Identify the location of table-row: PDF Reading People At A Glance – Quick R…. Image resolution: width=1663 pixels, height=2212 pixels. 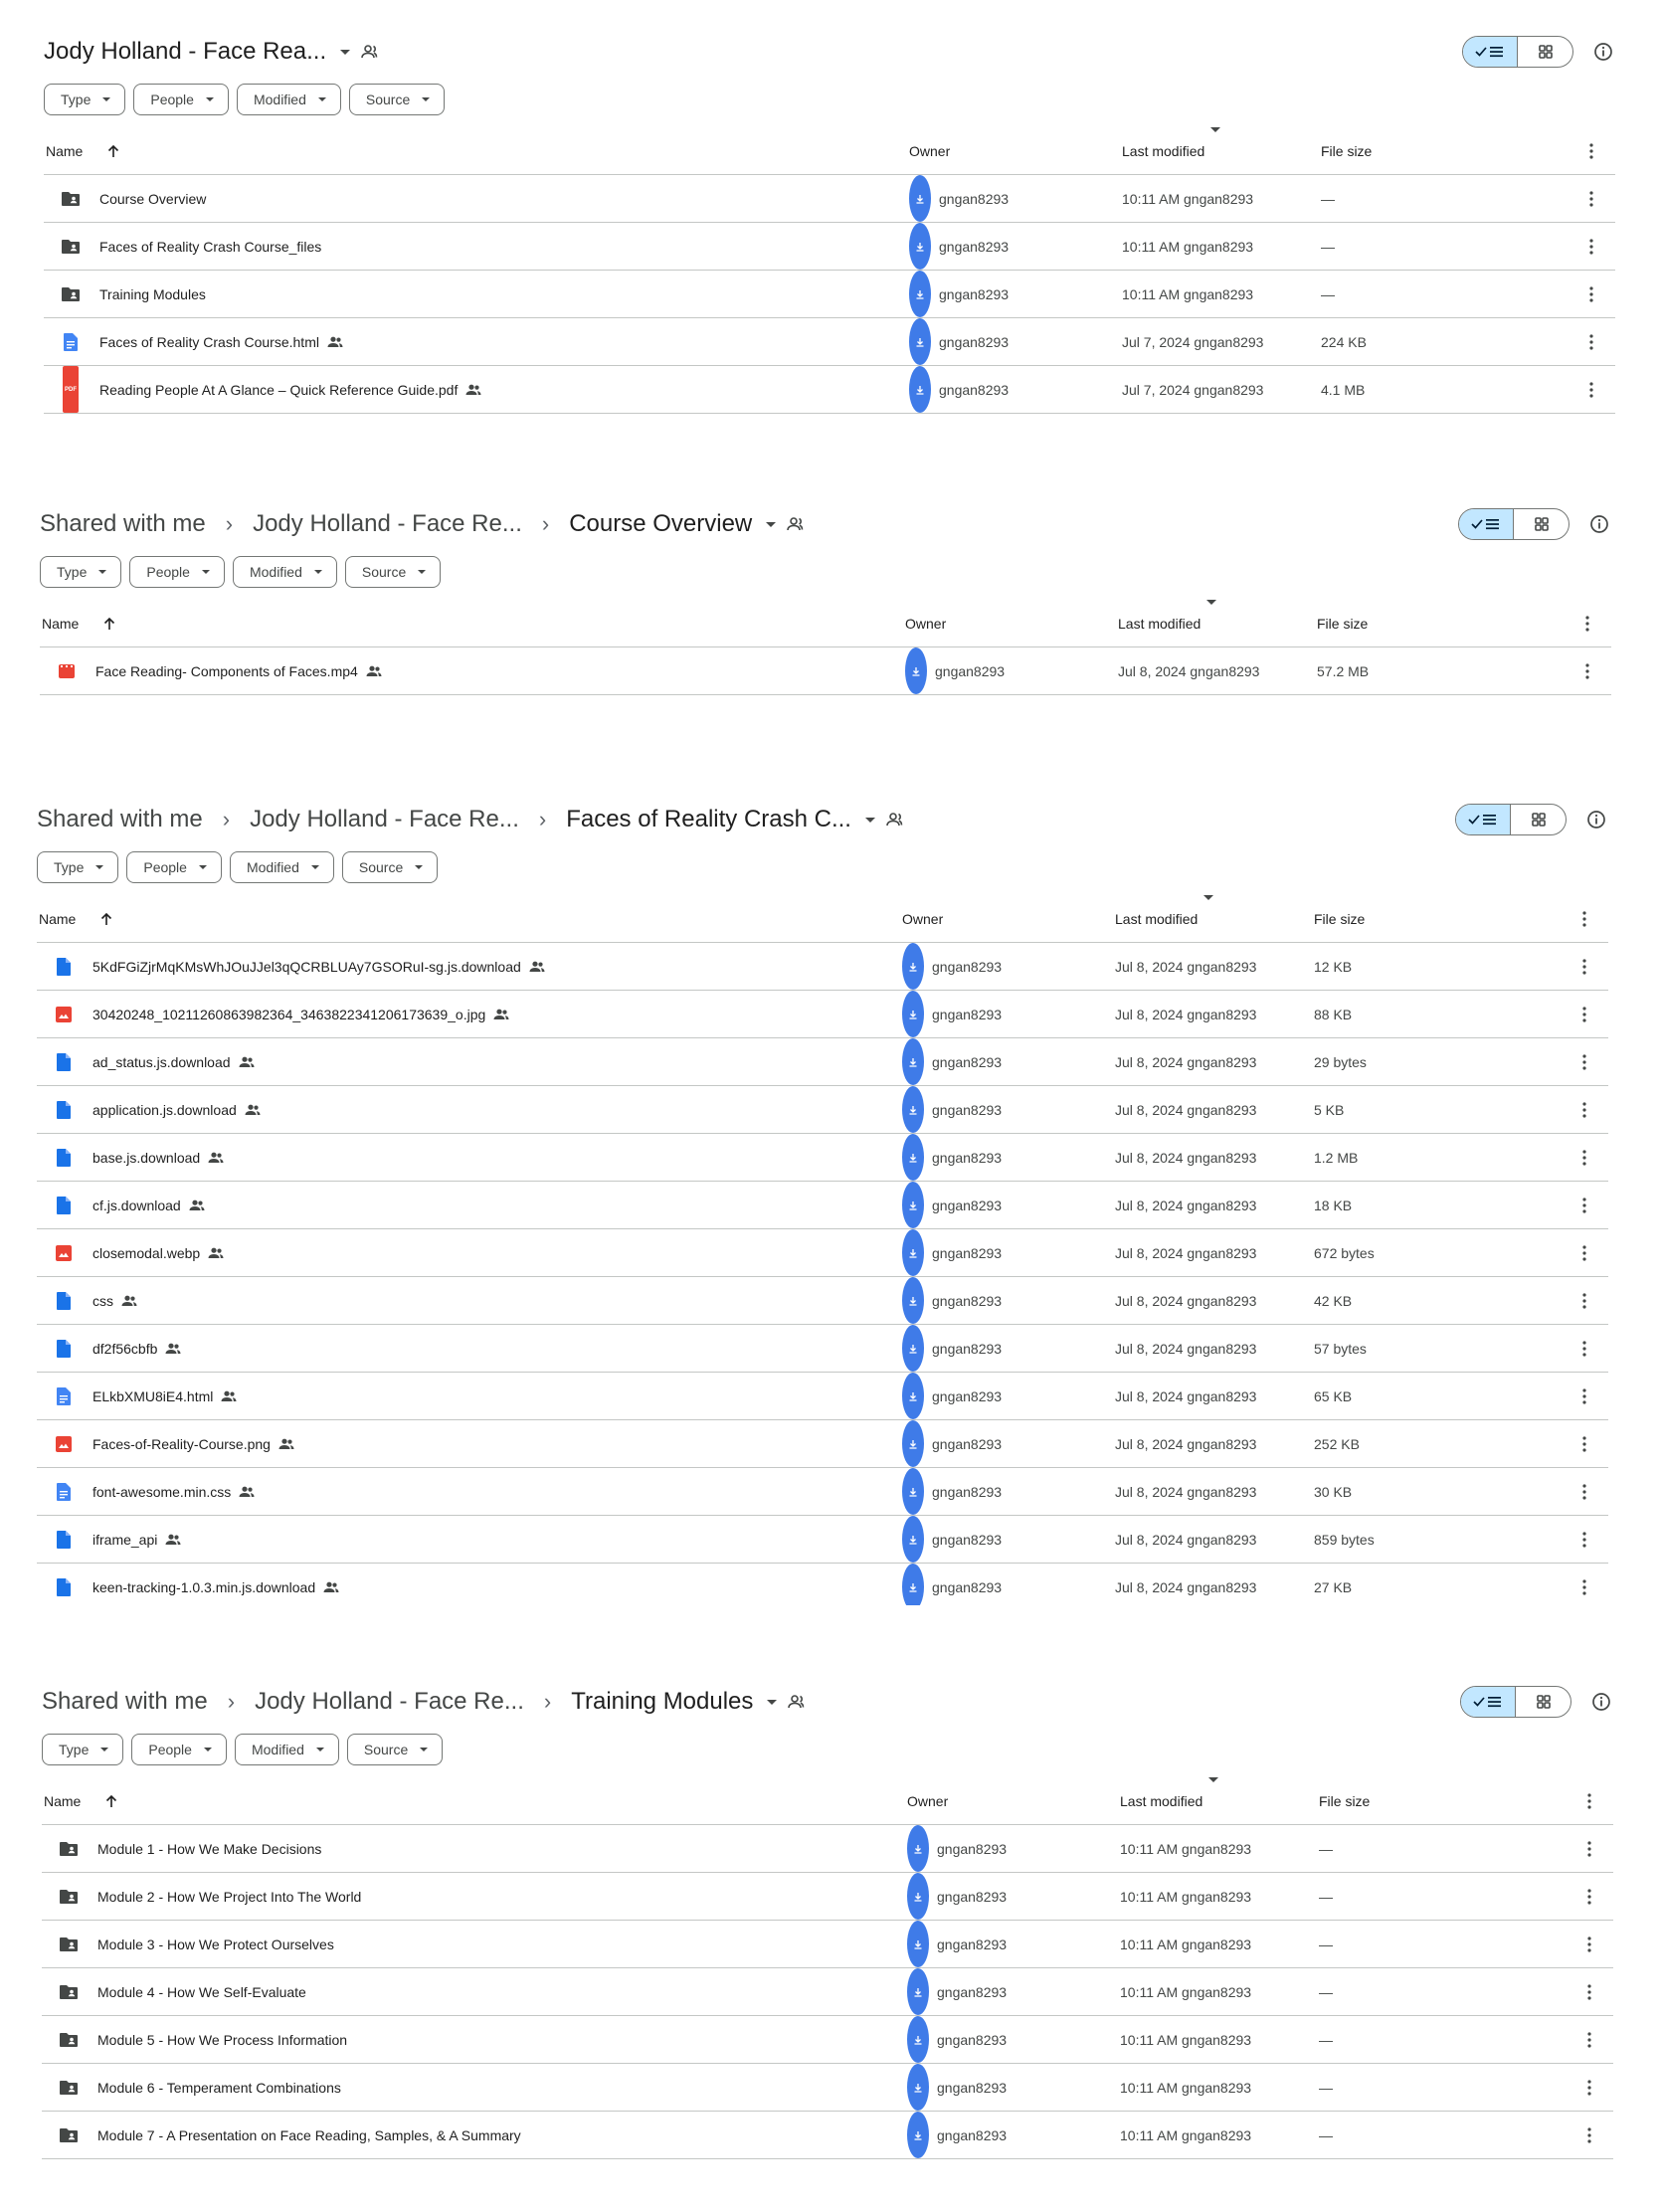
(829, 390).